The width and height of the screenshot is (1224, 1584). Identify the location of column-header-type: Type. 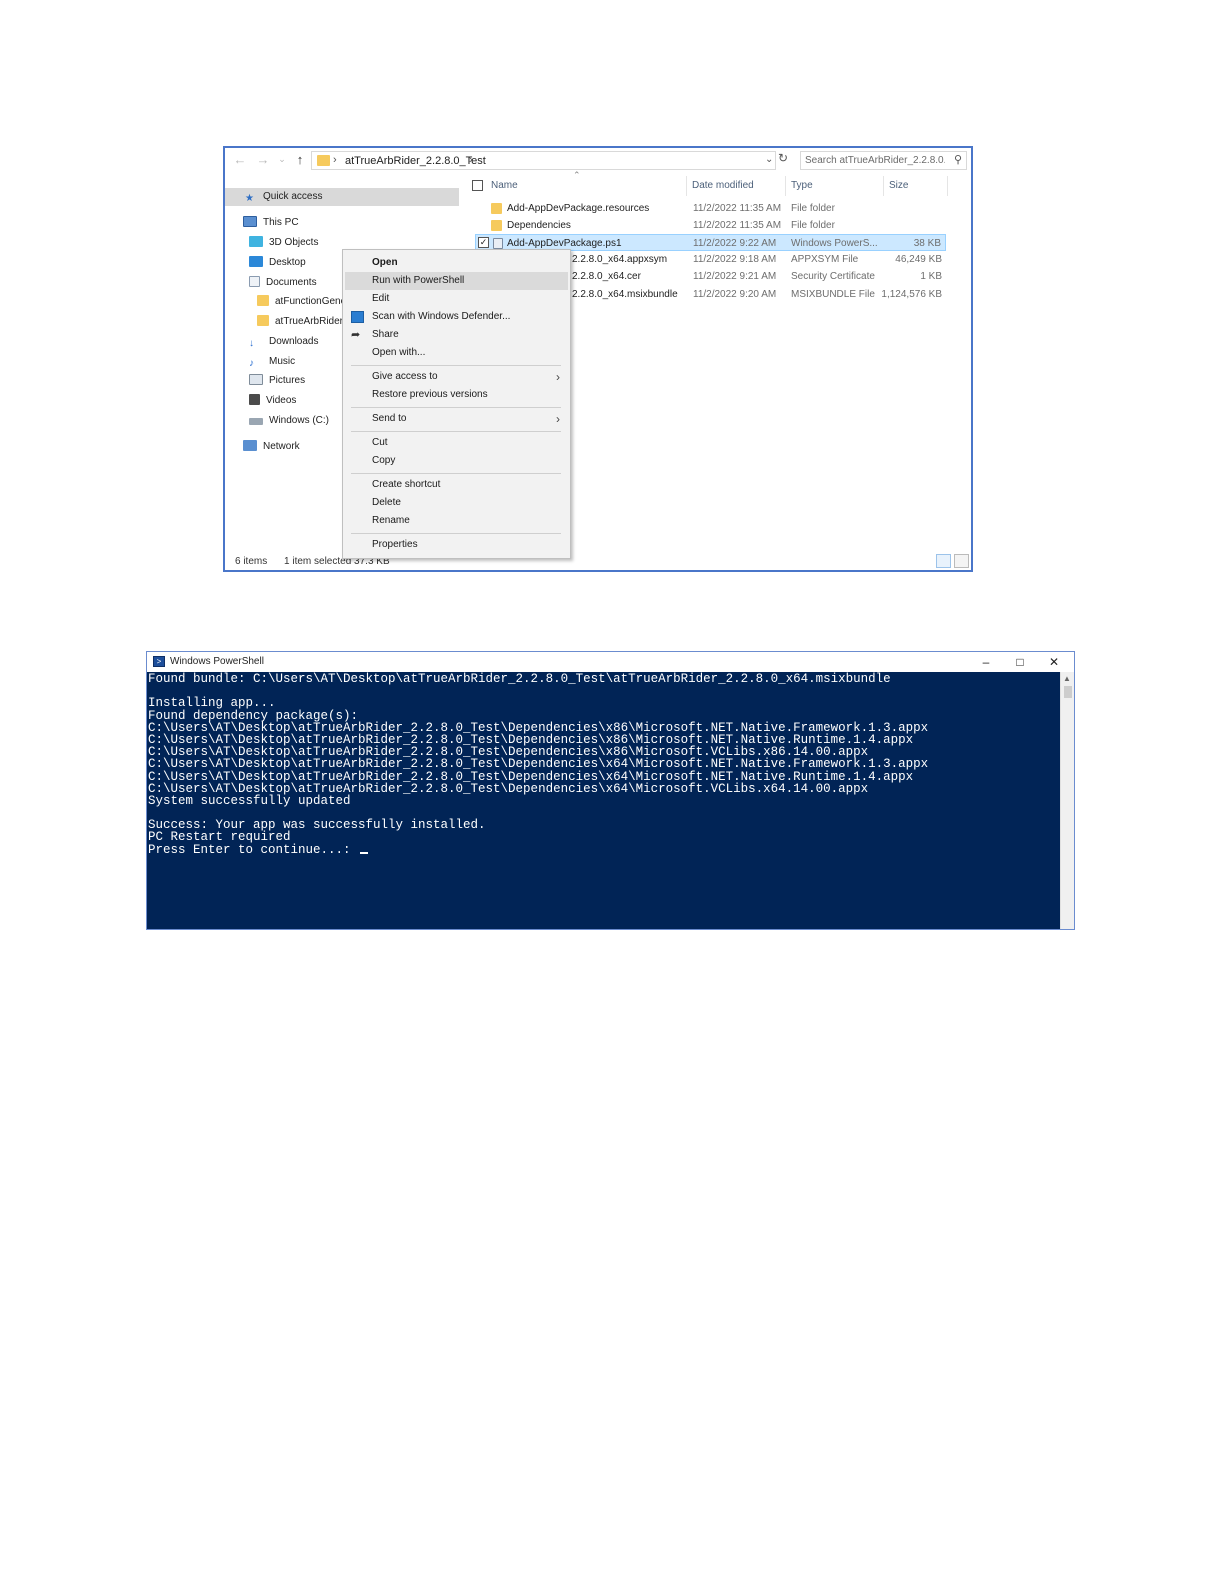
(802, 185).